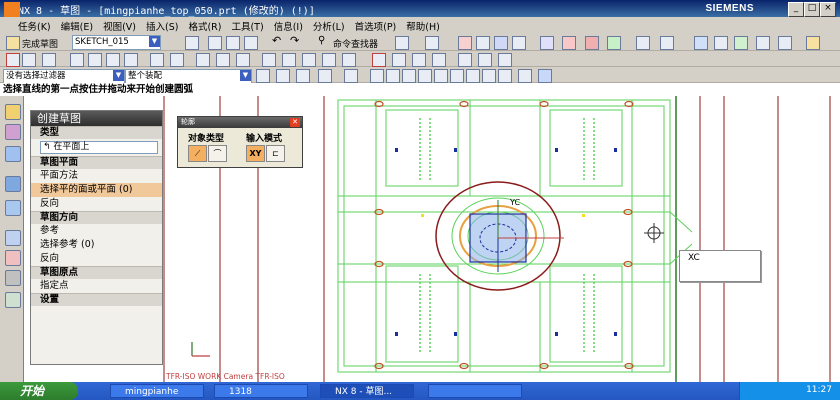 The image size is (840, 400). Describe the element at coordinates (251, 43) in the screenshot. I see `paste-icon` at that location.